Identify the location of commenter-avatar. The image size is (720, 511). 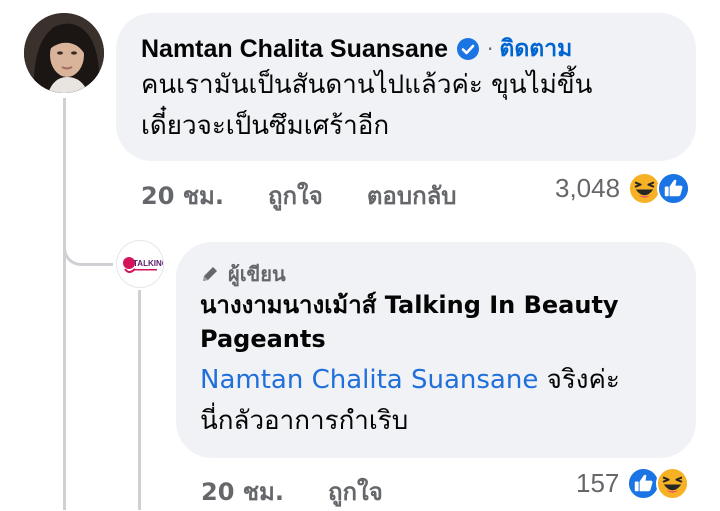
(64, 53).